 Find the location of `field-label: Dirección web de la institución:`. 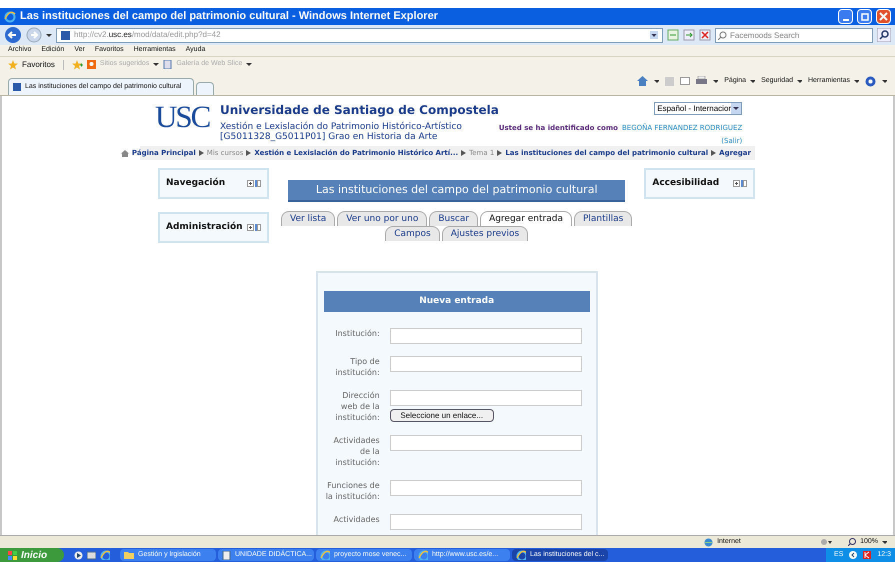

field-label: Dirección web de la institución: is located at coordinates (357, 406).